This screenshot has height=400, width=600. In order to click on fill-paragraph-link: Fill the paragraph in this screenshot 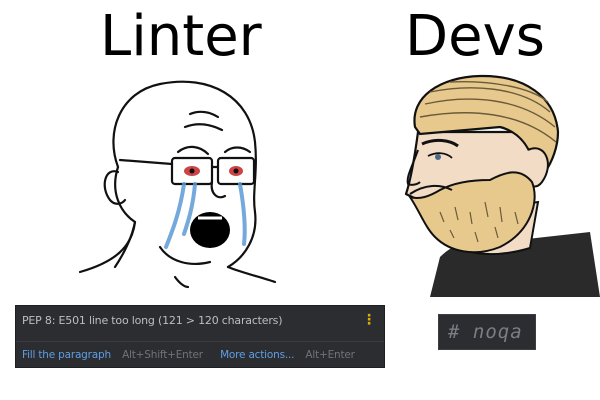, I will do `click(66, 355)`.